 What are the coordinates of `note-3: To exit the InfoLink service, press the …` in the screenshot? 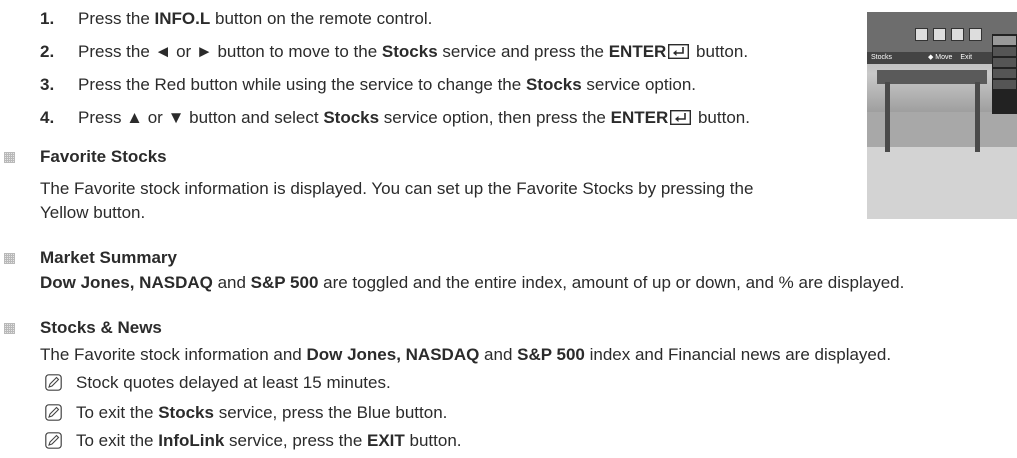 It's located at (269, 440).